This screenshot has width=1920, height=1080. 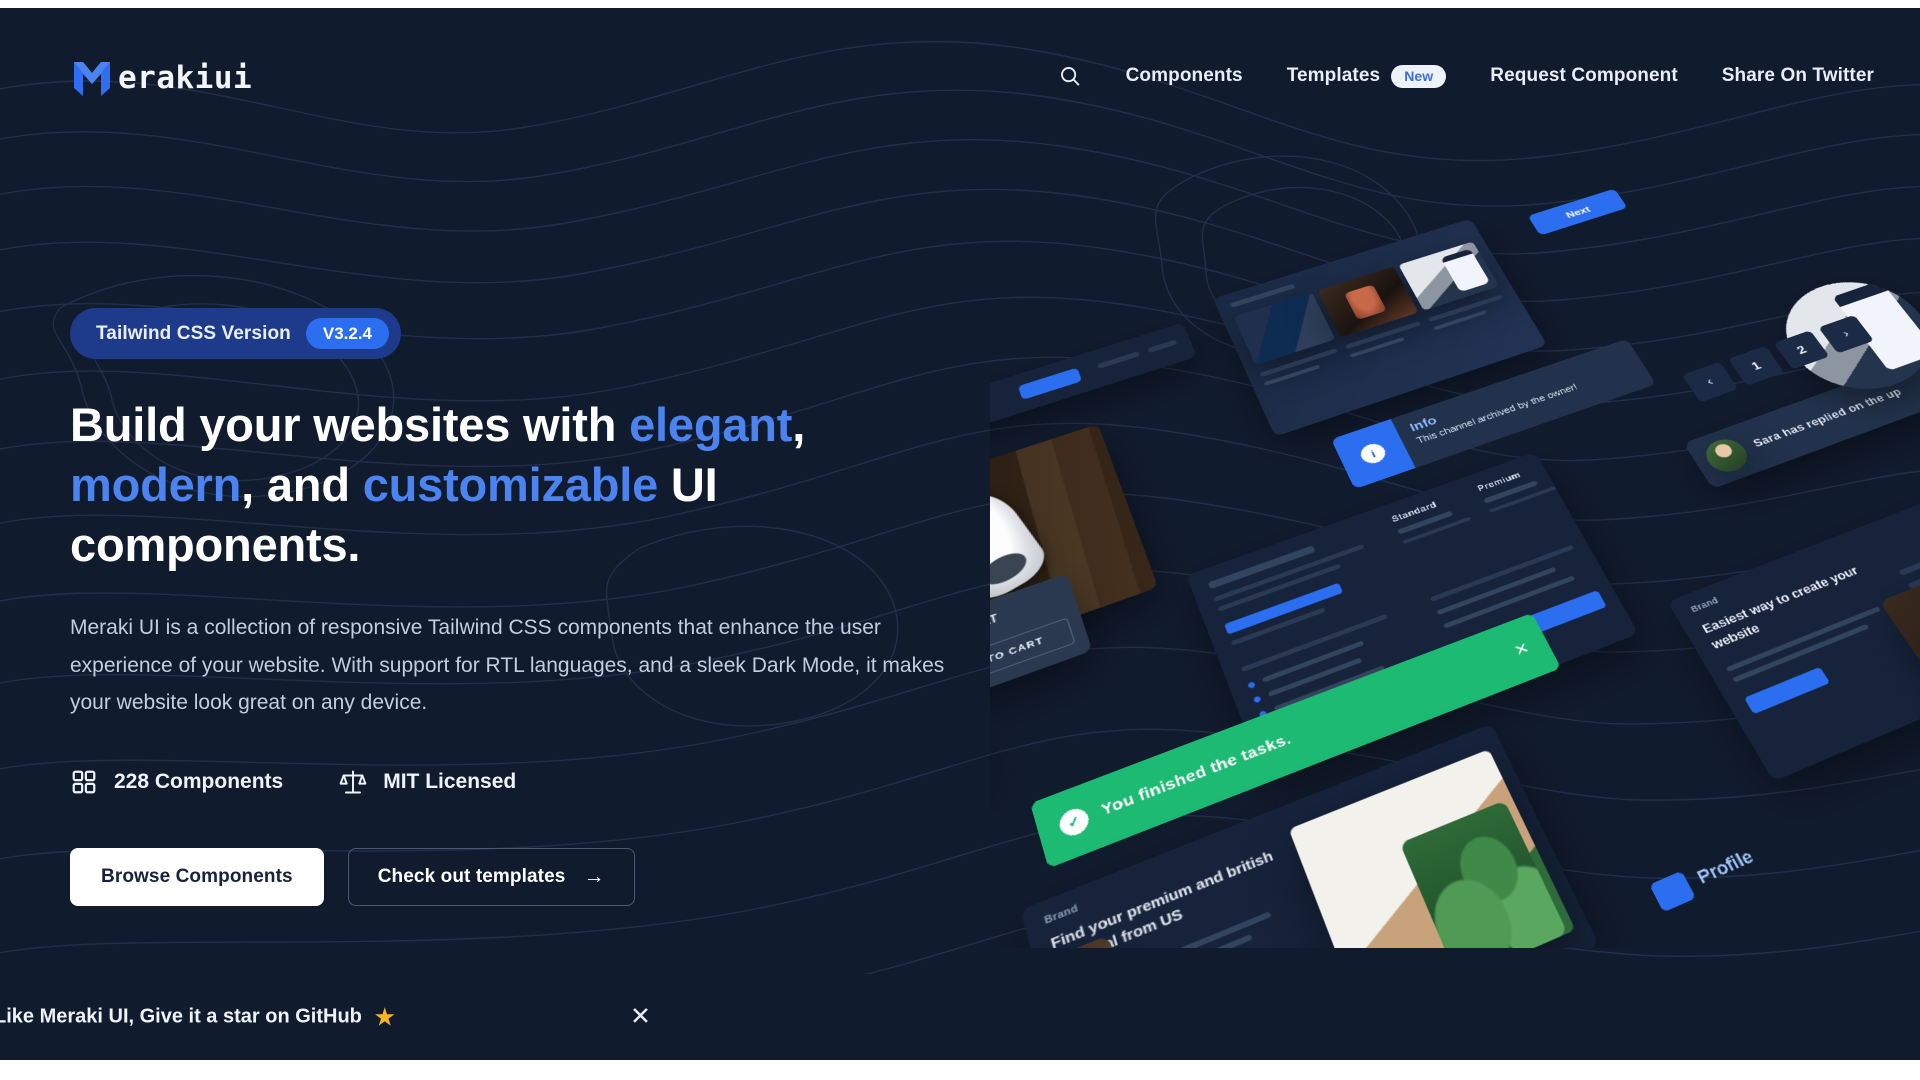 I want to click on nav-badge-new: New, so click(x=1419, y=76).